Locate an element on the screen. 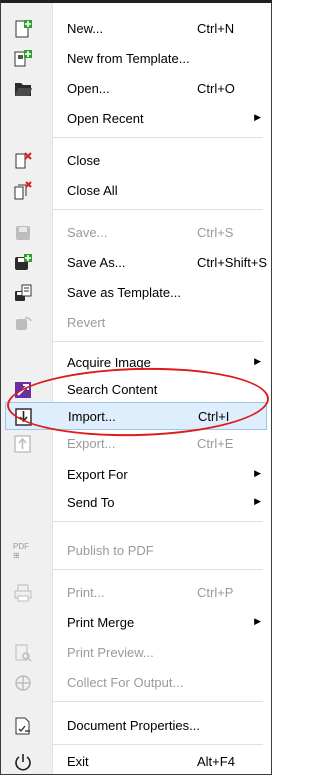 The height and width of the screenshot is (777, 320). menu-item-export: Export... Ctrl+E is located at coordinates (136, 444).